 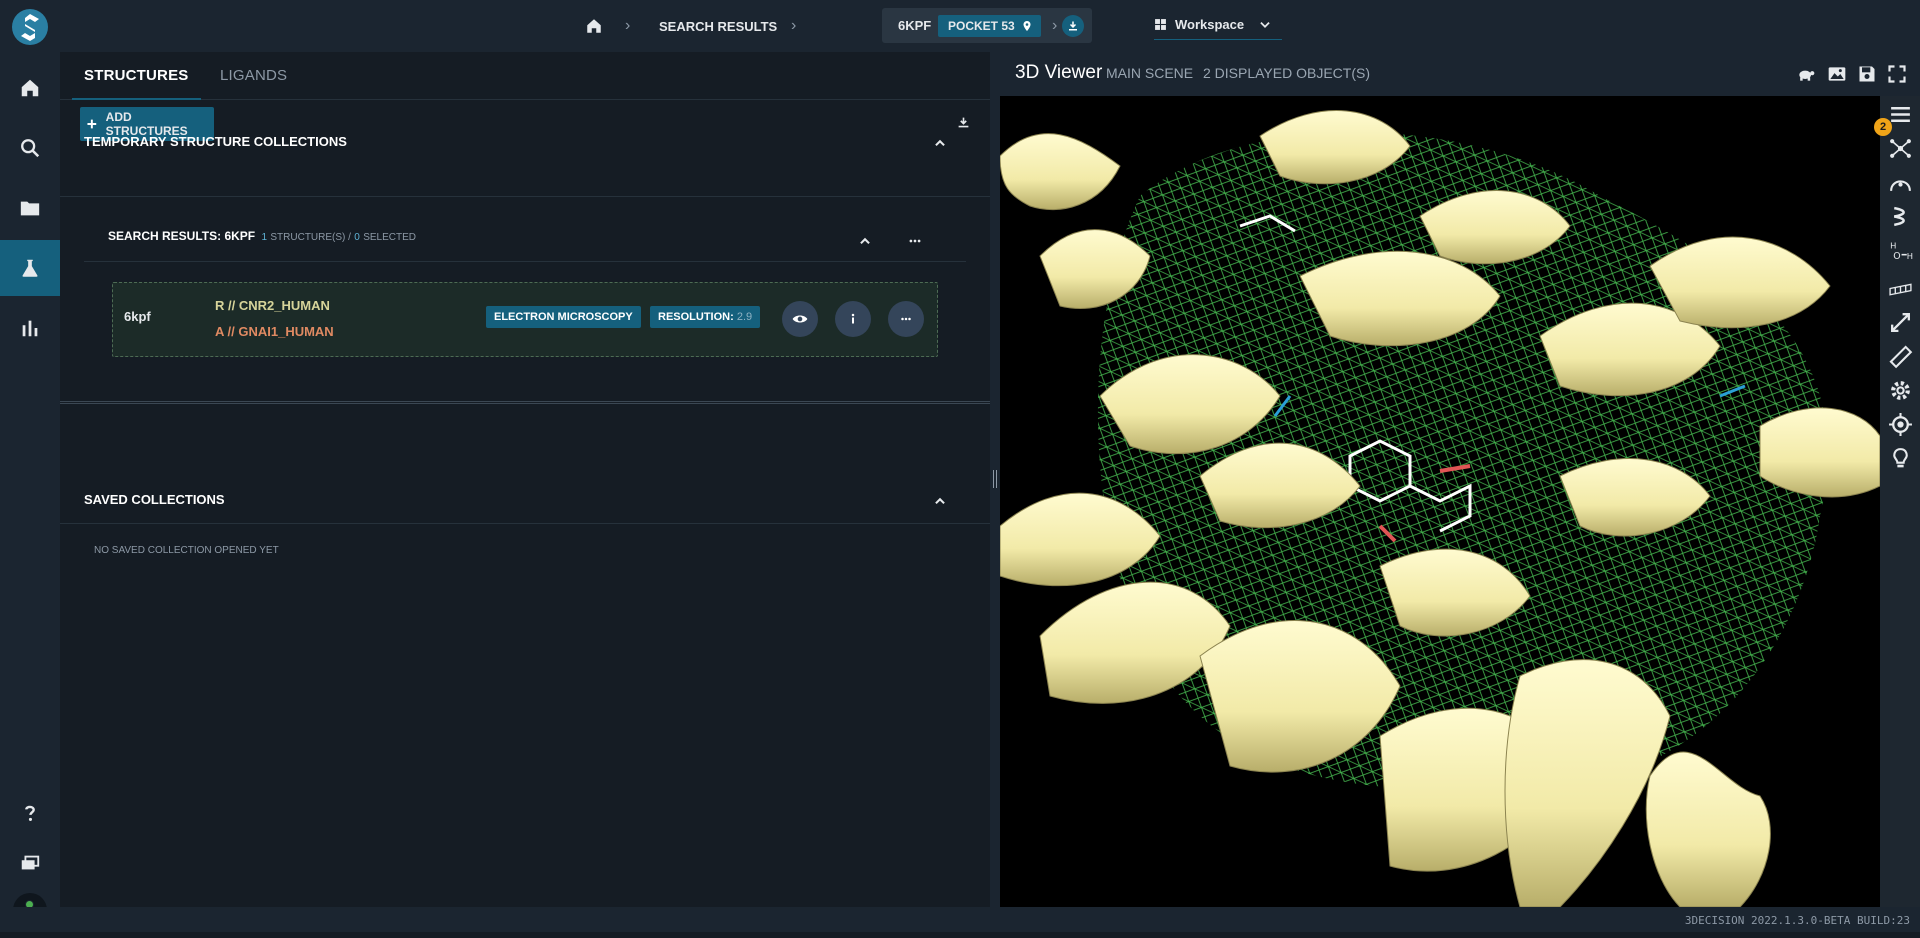 I want to click on tab-structures: STRUCTURES, so click(x=136, y=76).